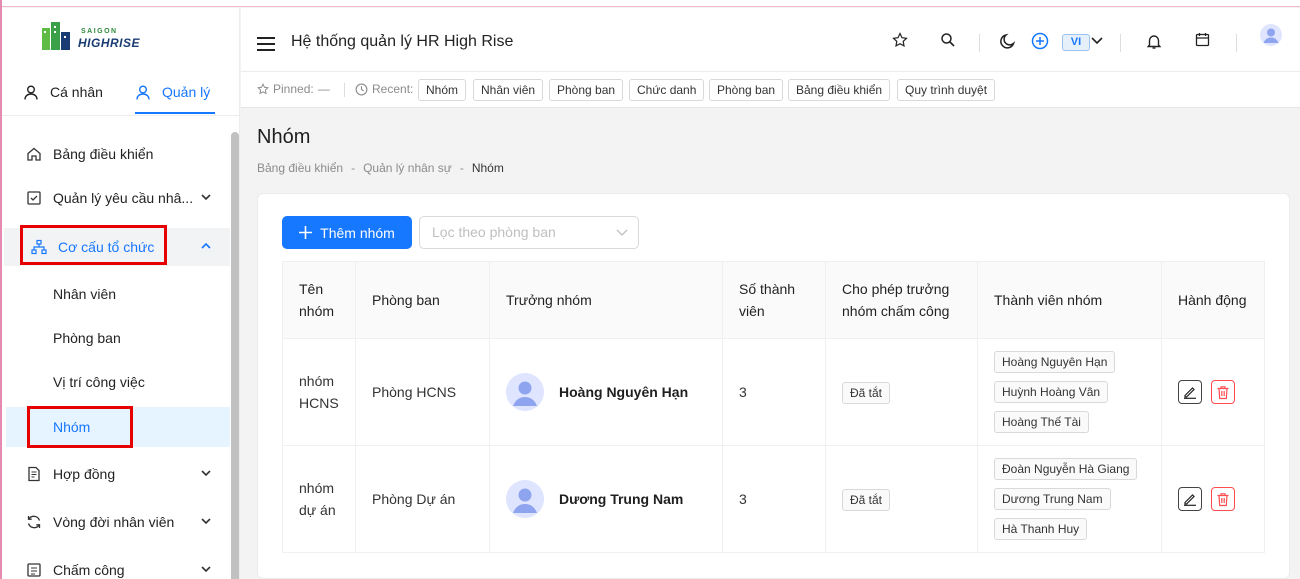 This screenshot has width=1300, height=579. Describe the element at coordinates (99, 382) in the screenshot. I see `sidebar-item-label: Vị trí công việc` at that location.